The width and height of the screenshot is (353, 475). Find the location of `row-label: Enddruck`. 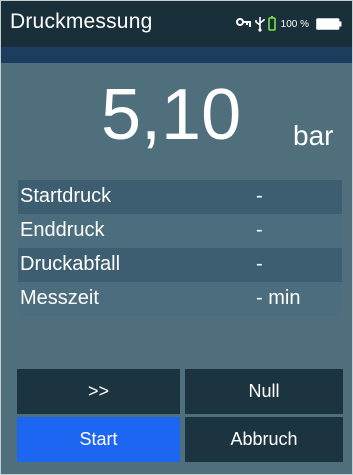

row-label: Enddruck is located at coordinates (62, 230).